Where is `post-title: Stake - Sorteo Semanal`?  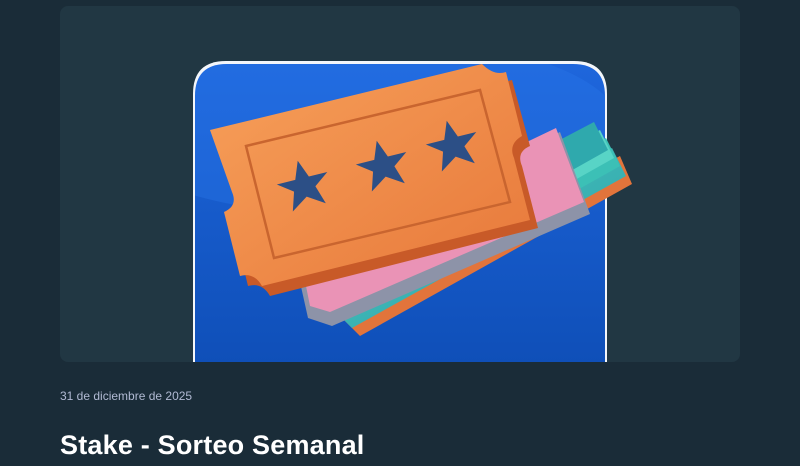 post-title: Stake - Sorteo Semanal is located at coordinates (212, 445).